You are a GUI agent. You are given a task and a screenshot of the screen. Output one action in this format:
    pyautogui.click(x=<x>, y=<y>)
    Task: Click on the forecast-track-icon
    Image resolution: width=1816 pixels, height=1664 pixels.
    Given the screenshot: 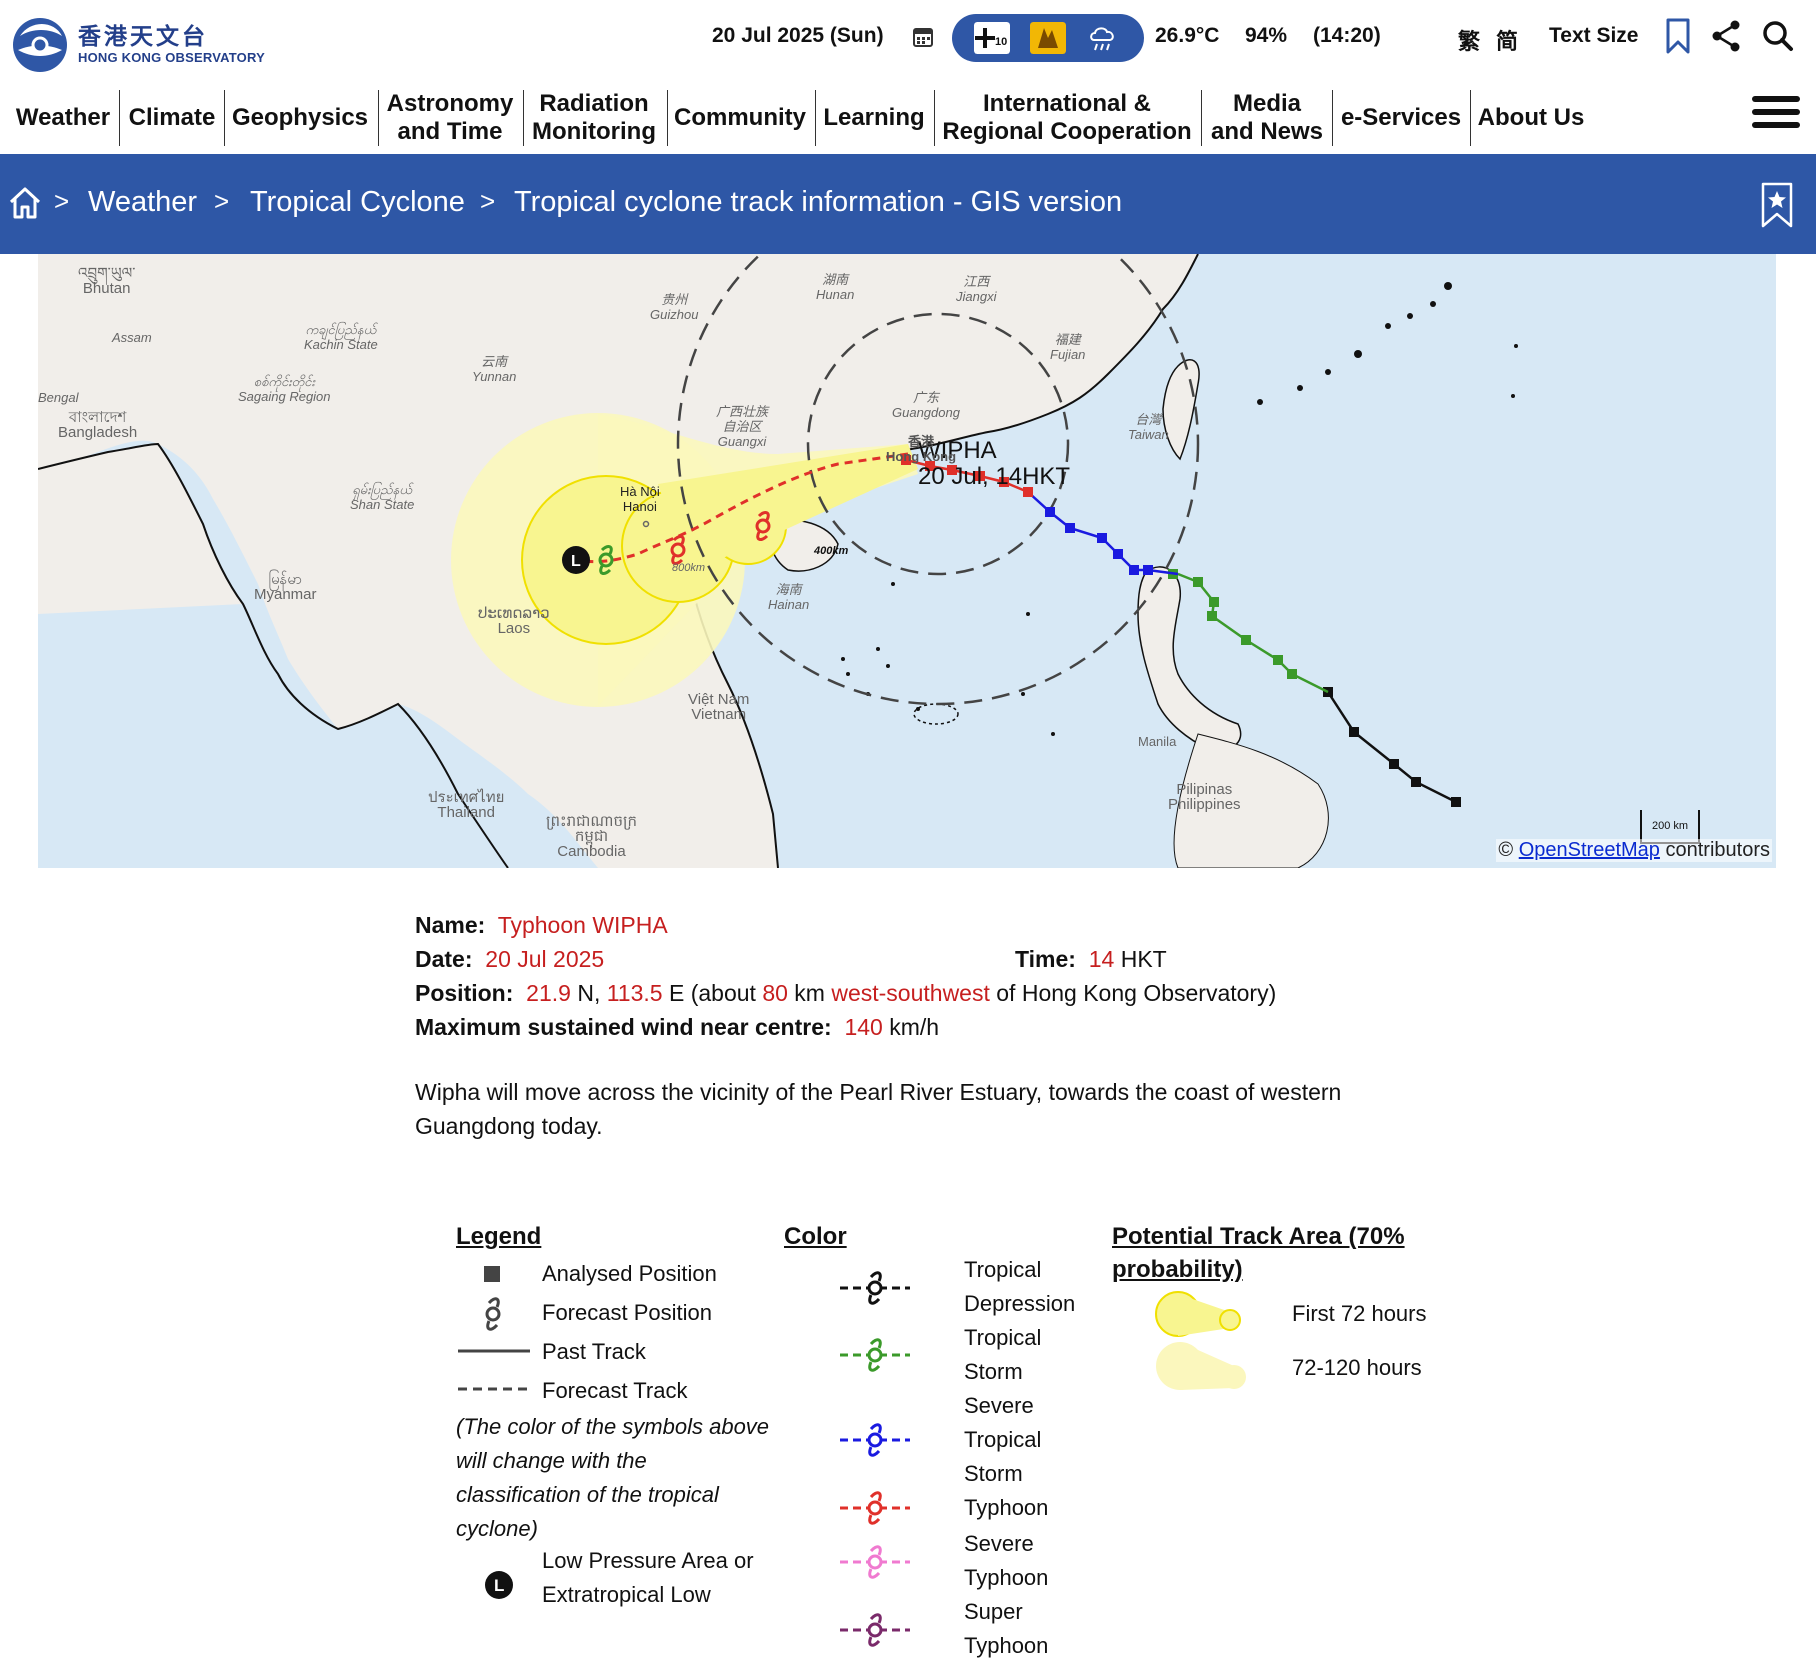 What is the action you would take?
    pyautogui.click(x=494, y=1389)
    